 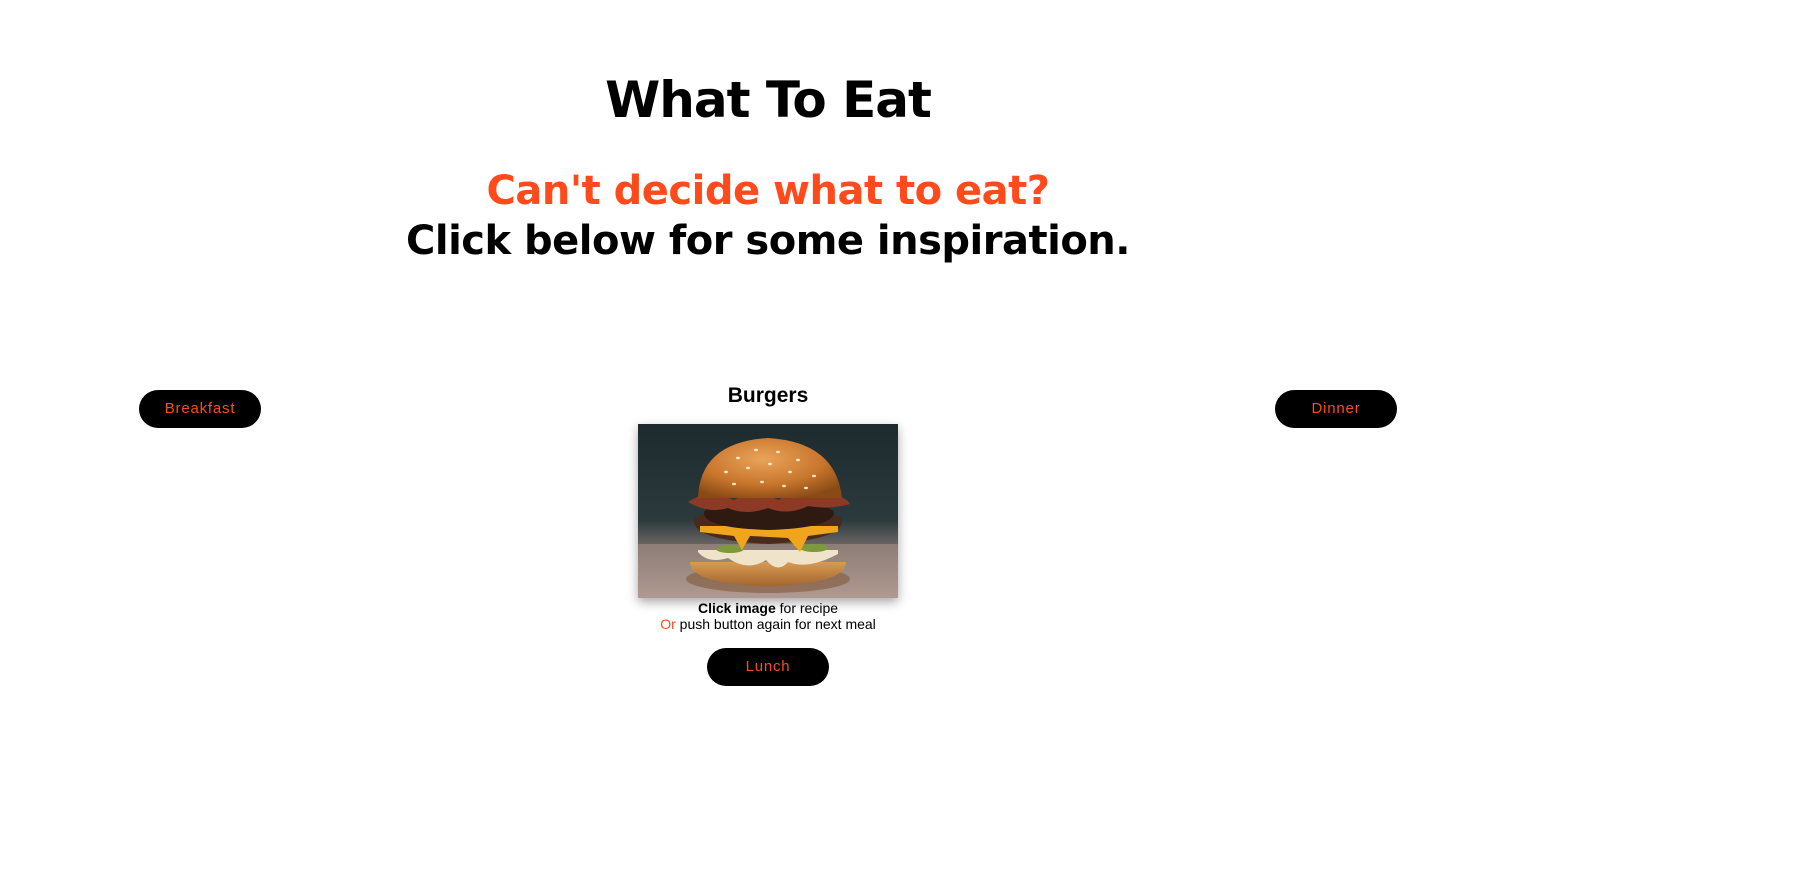 I want to click on breakfast-button: Breakfast, so click(x=200, y=409).